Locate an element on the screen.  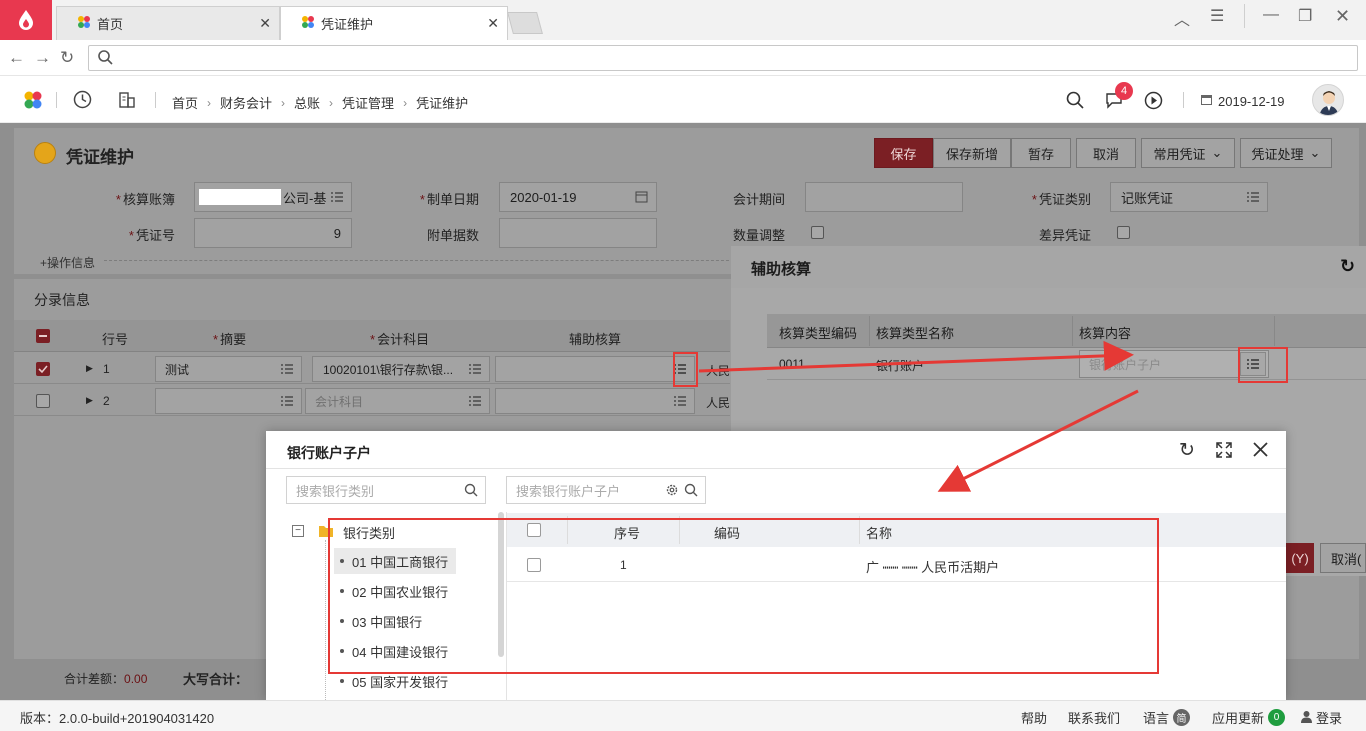
divider is located at coordinates (776, 468).